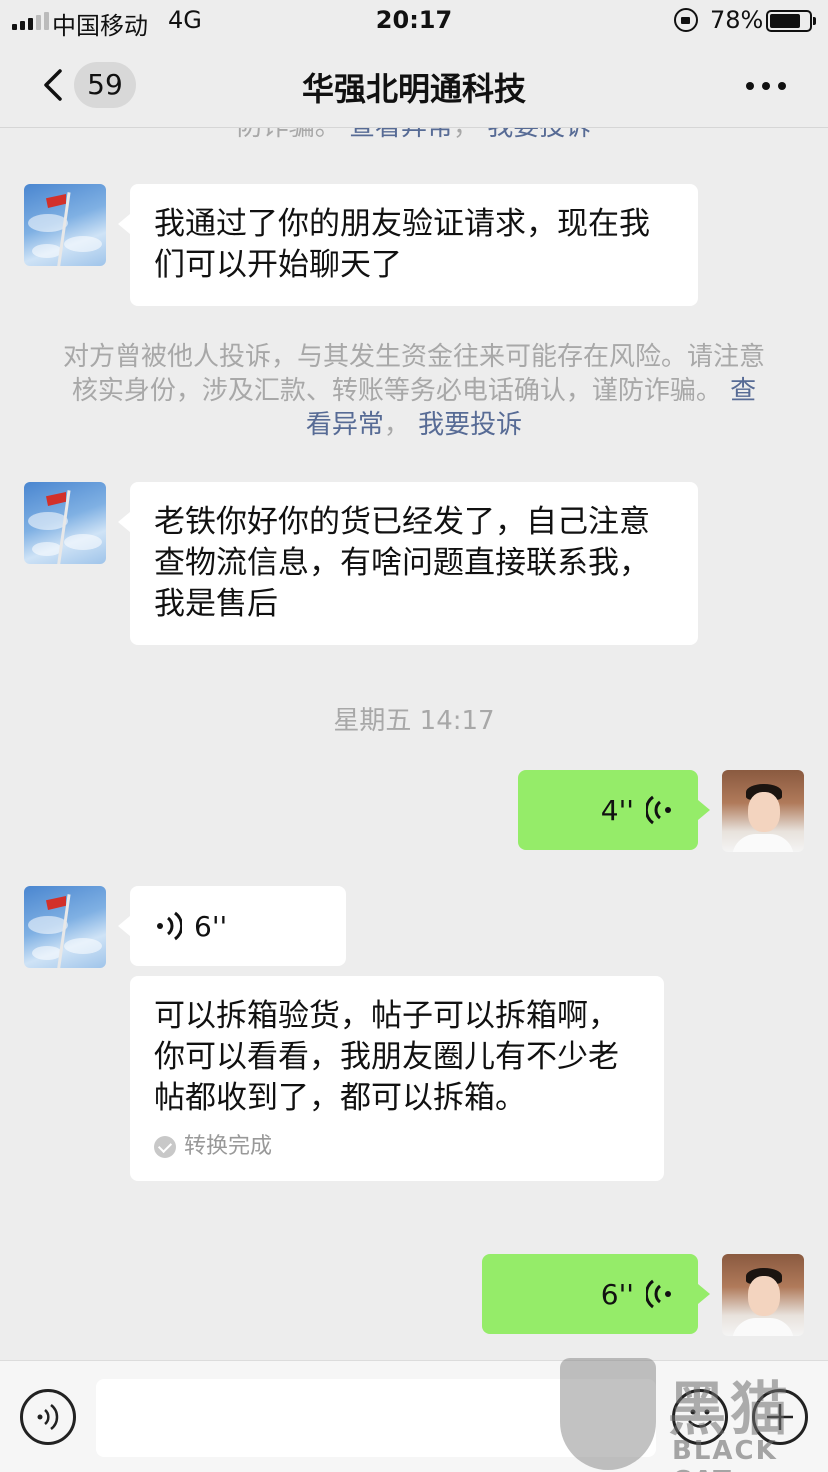 This screenshot has width=828, height=1472. I want to click on message-text: 我通过了你的朋友验证请求，现在我们可以开始聊天了, so click(402, 244).